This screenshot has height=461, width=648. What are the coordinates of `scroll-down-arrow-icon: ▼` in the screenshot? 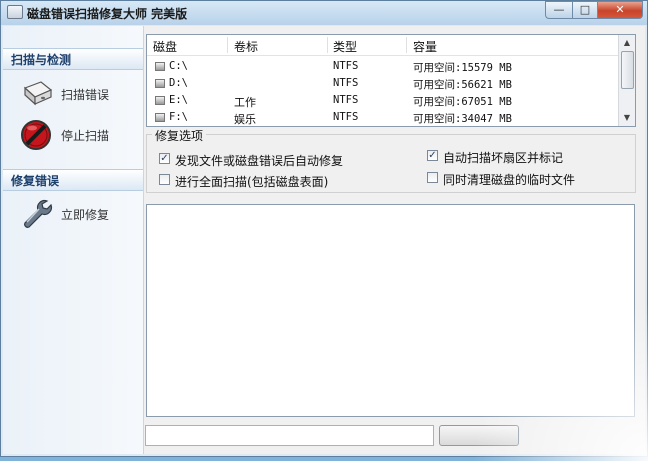 It's located at (627, 118).